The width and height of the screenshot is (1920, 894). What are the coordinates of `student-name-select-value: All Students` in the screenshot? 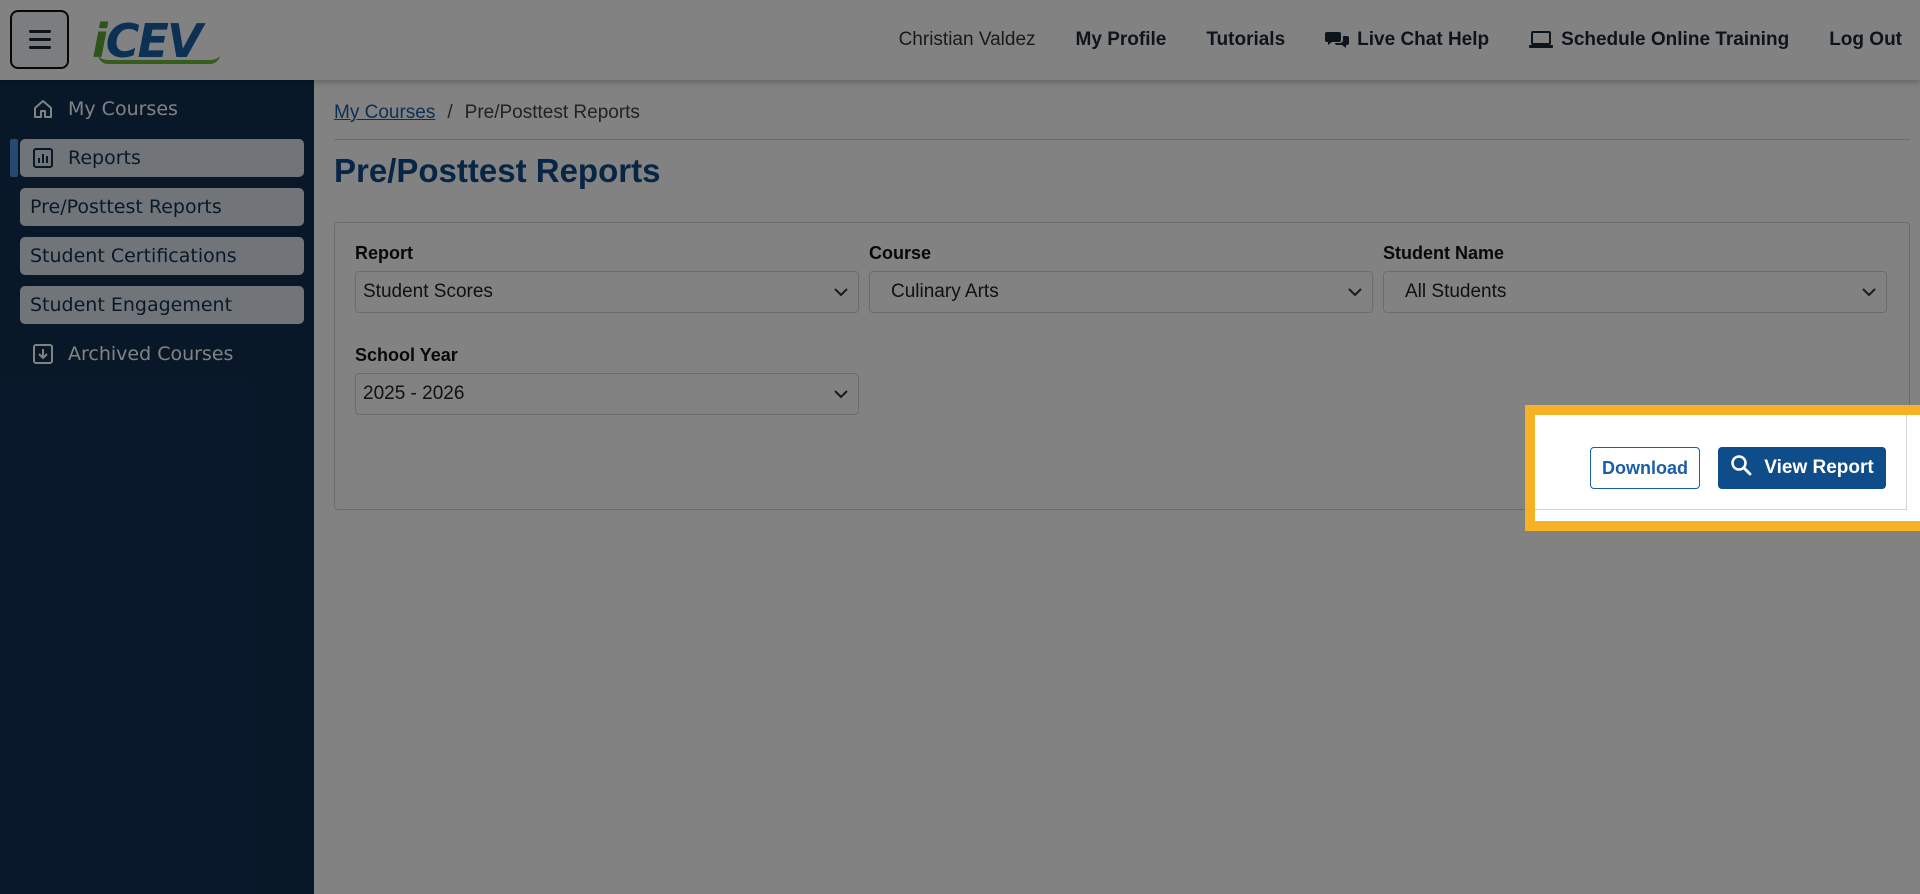 It's located at (1456, 291).